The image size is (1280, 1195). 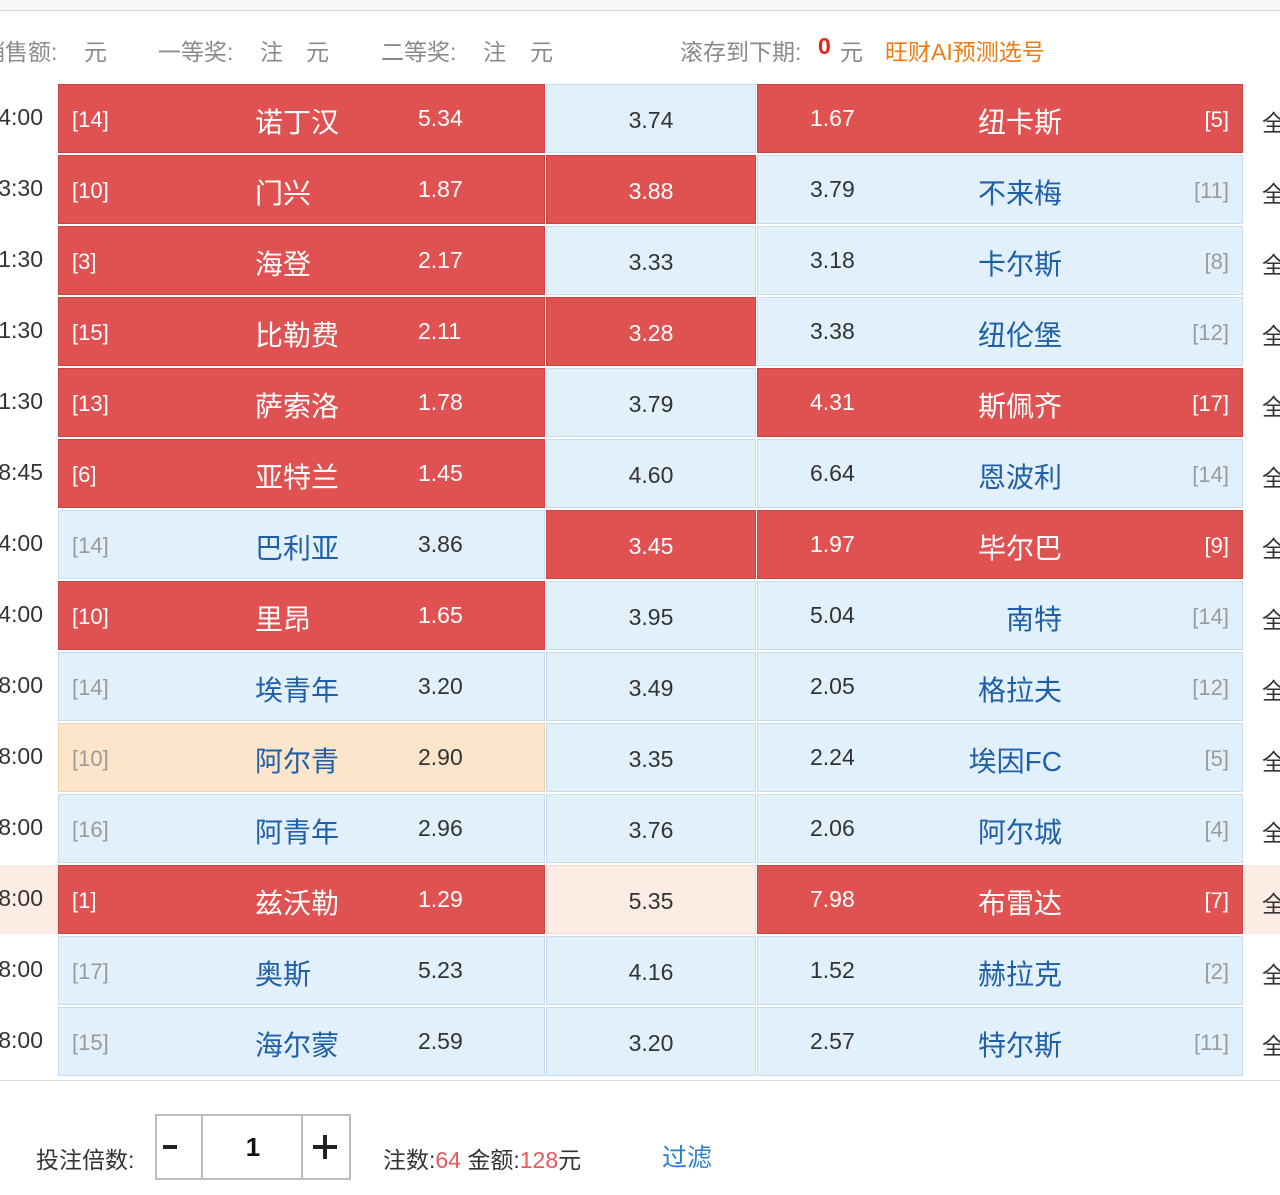 What do you see at coordinates (493, 1160) in the screenshot?
I see `amount-label: 金额:` at bounding box center [493, 1160].